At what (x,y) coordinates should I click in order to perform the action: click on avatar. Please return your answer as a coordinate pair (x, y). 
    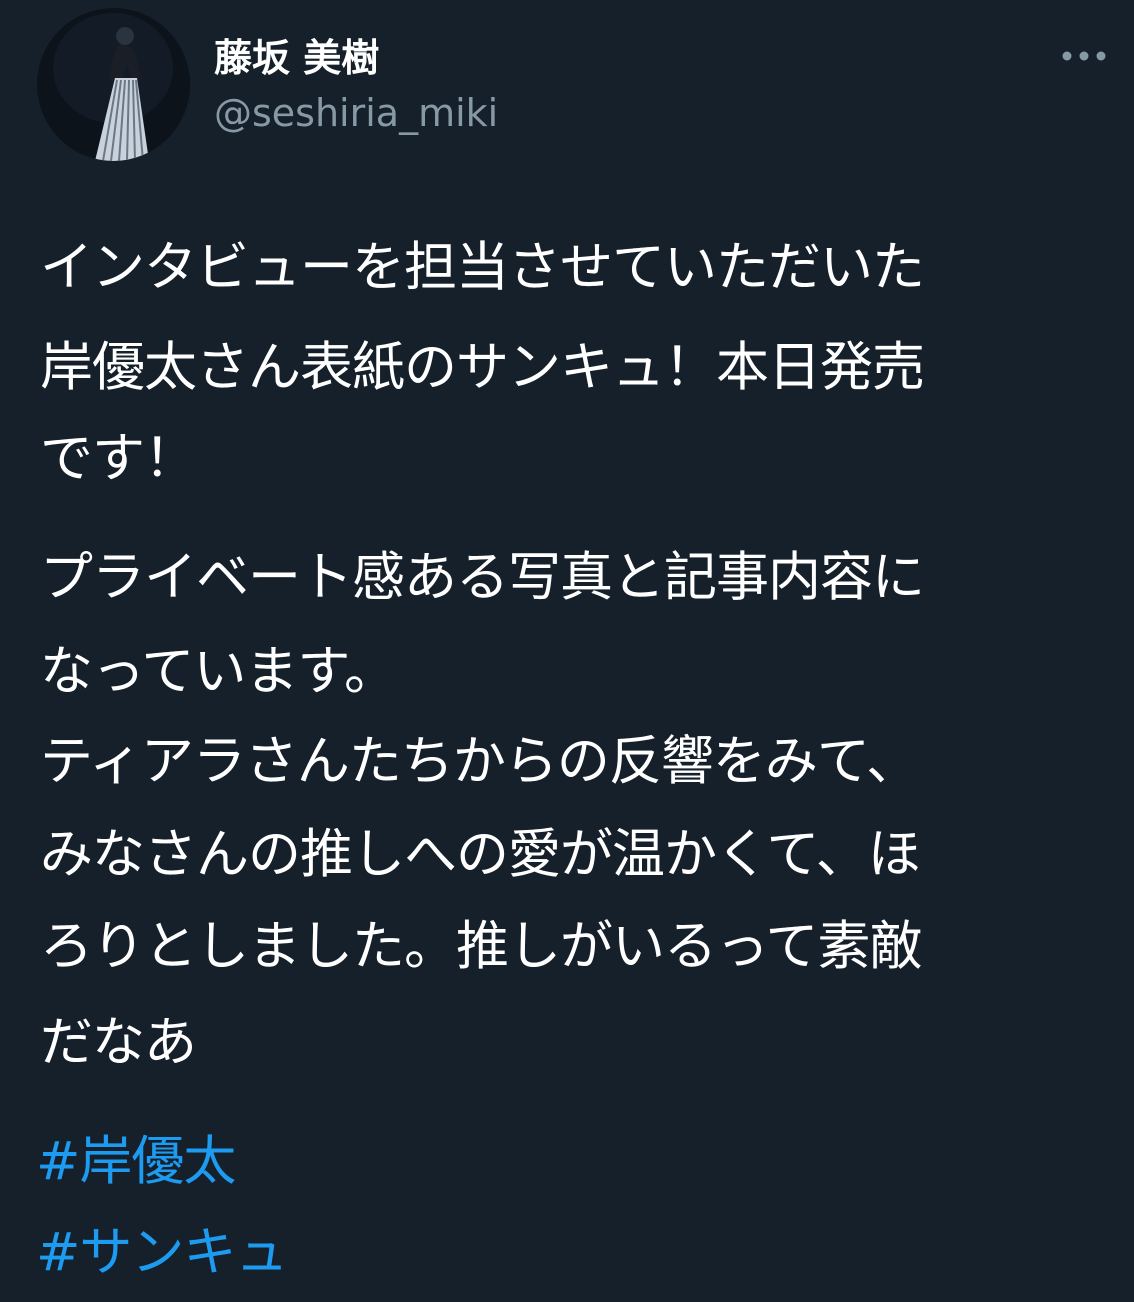
    Looking at the image, I should click on (113, 84).